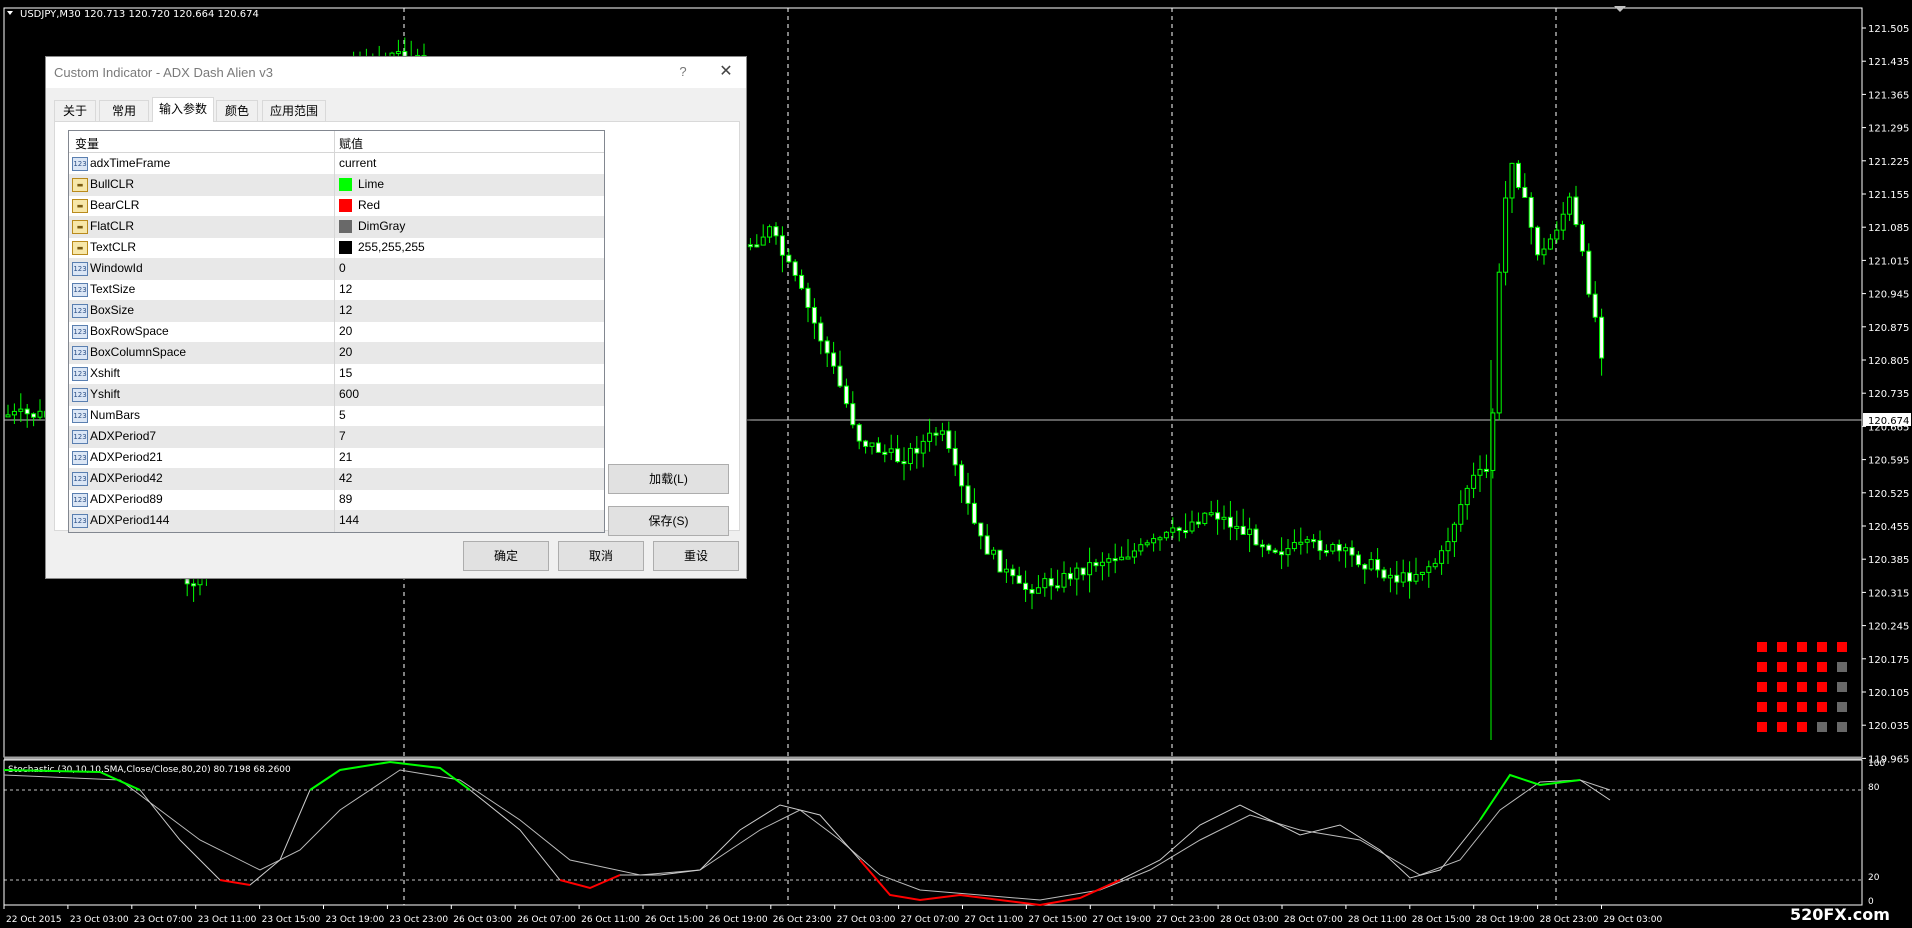 This screenshot has width=1912, height=928. Describe the element at coordinates (336, 248) in the screenshot. I see `table-row: ▬ TextCLR 255,255,255` at that location.